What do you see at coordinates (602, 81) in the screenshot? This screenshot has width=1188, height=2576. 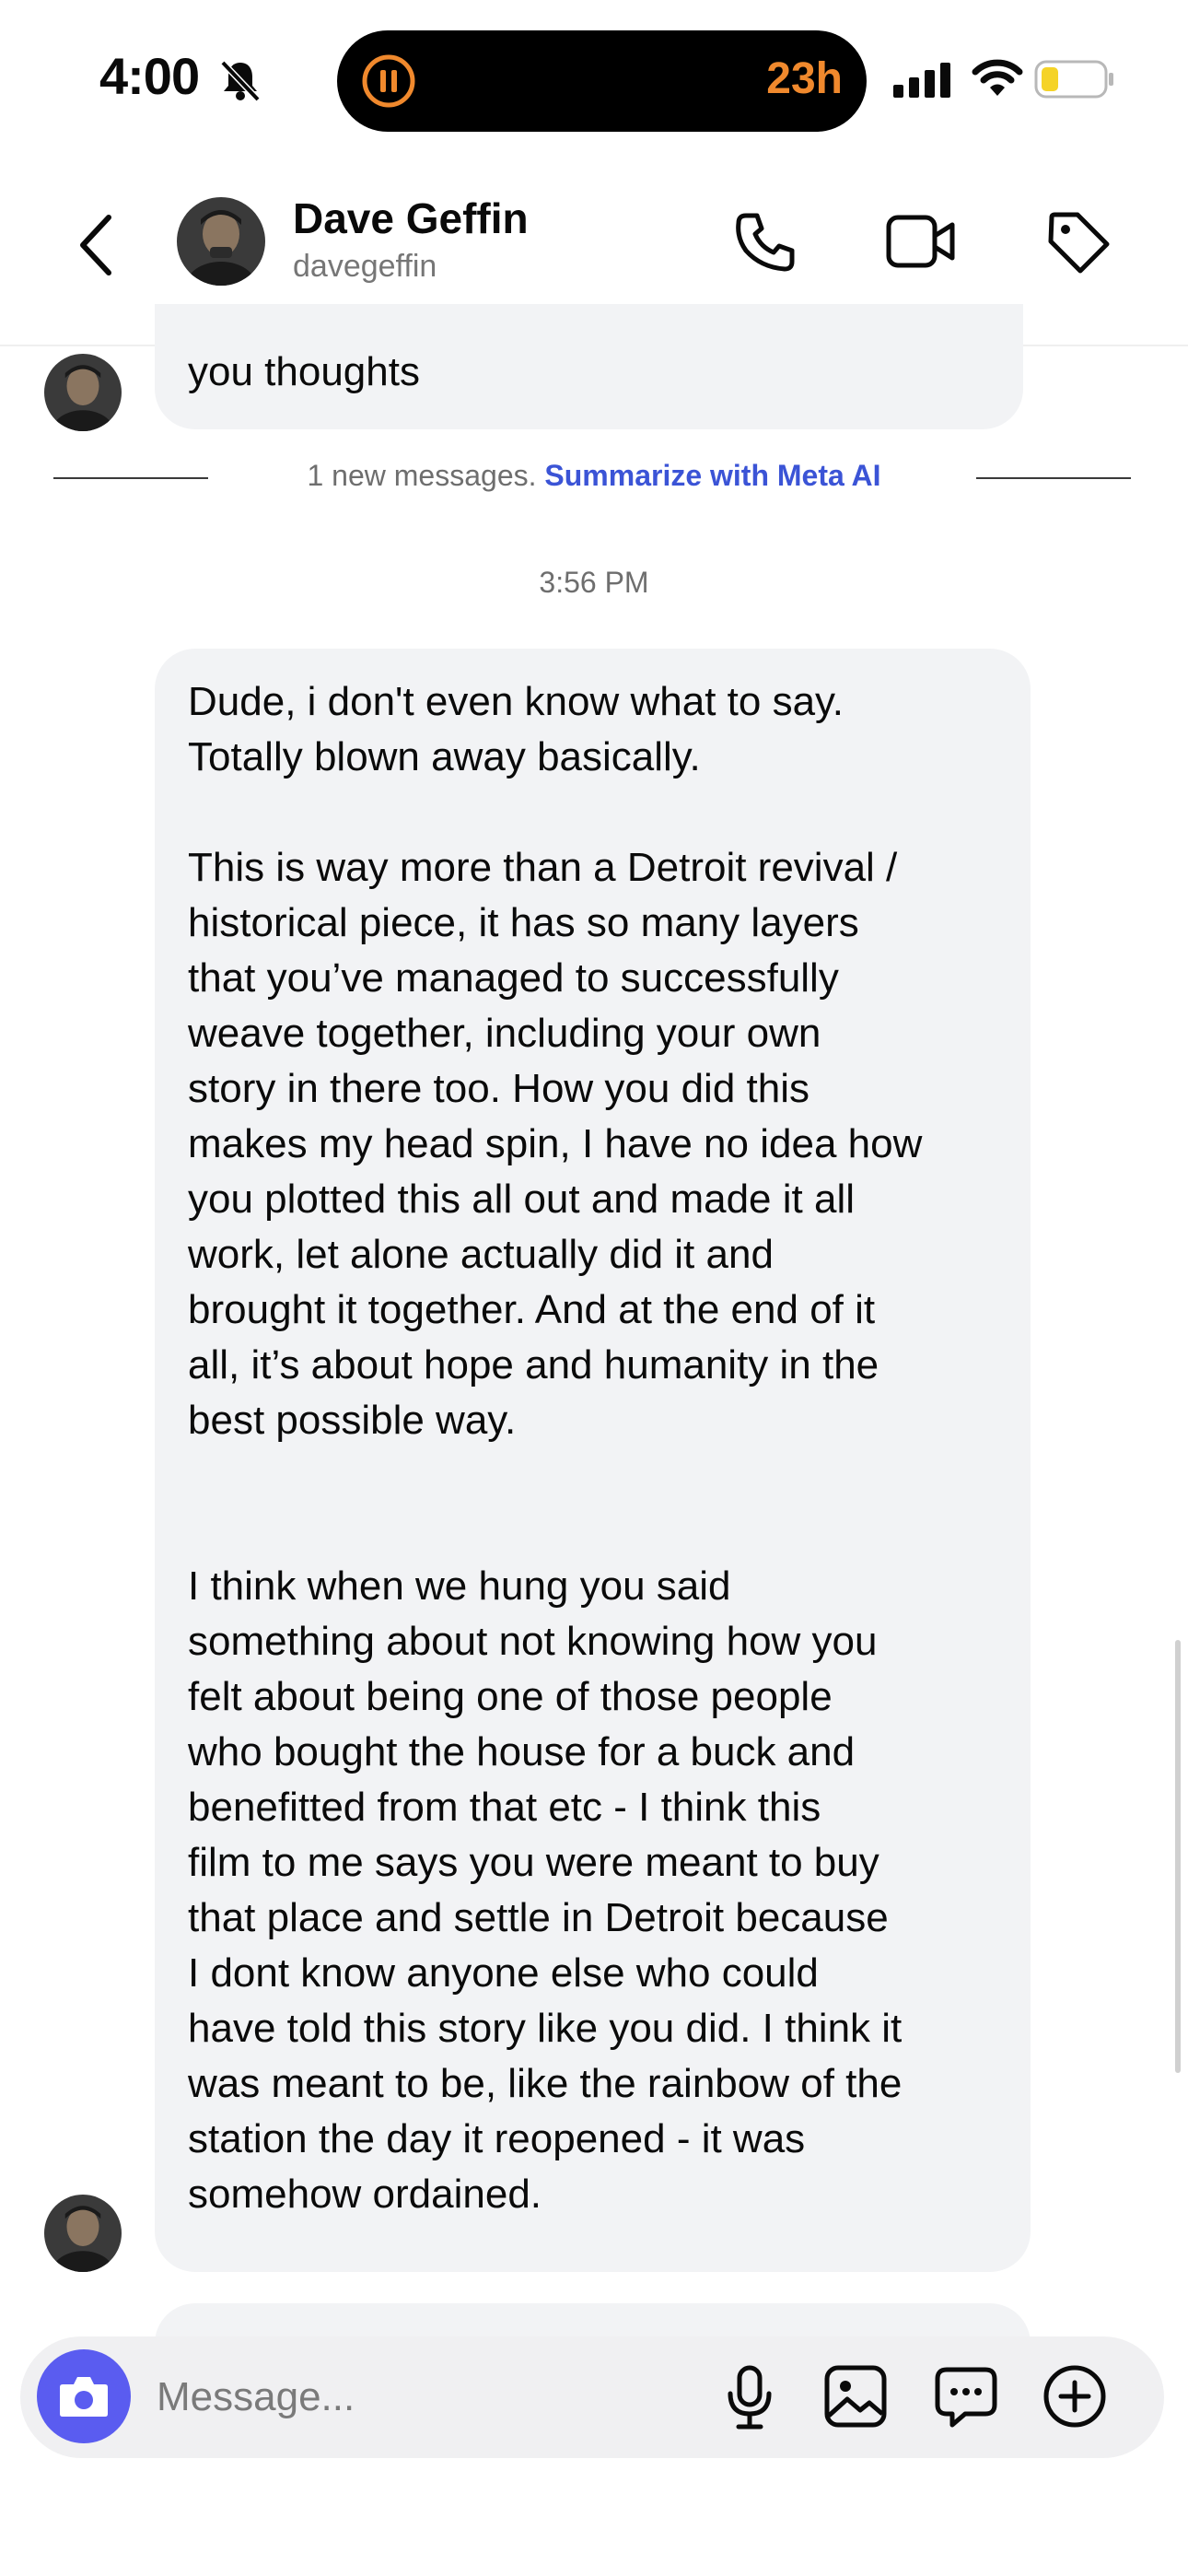 I see `dynamic-island: 23h` at bounding box center [602, 81].